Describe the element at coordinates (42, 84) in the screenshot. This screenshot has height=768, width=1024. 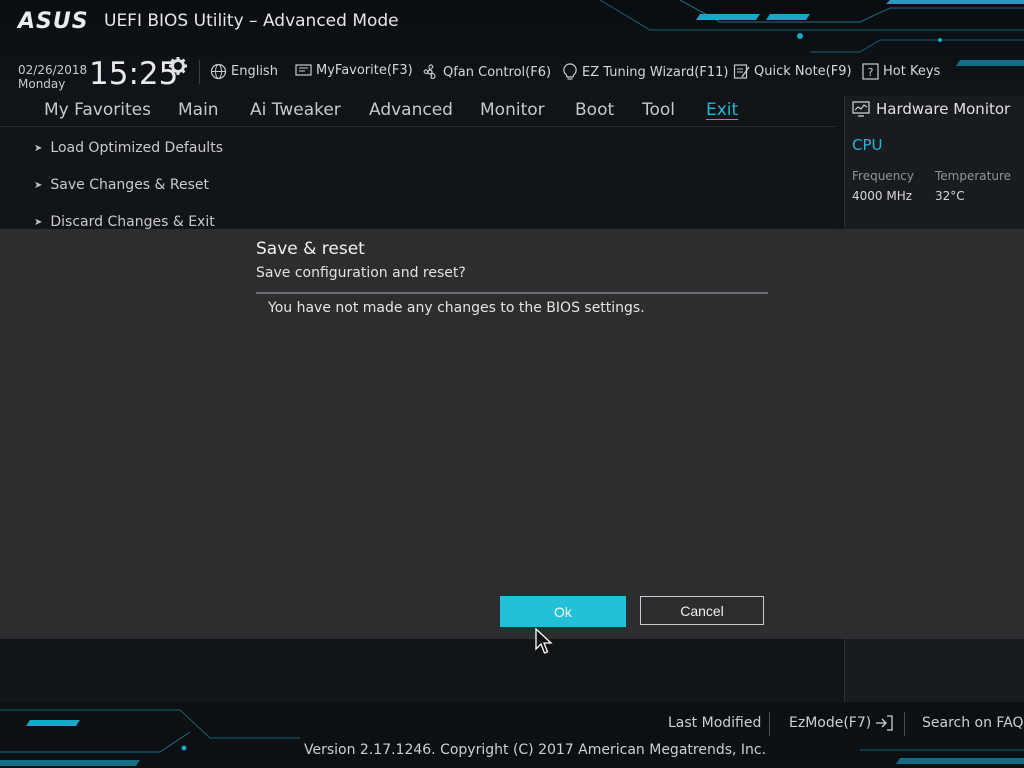
I see `weekday-display: Monday` at that location.